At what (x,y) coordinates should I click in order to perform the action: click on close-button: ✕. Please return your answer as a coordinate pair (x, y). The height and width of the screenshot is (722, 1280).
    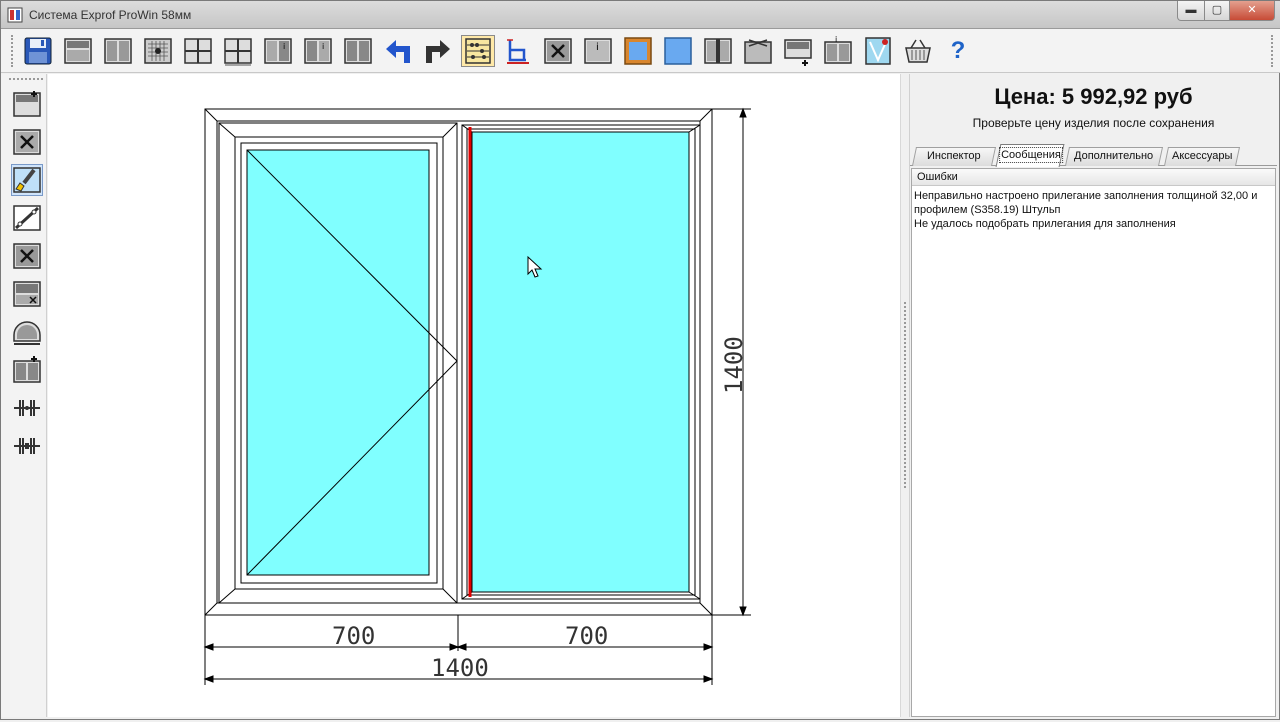
    Looking at the image, I should click on (1252, 11).